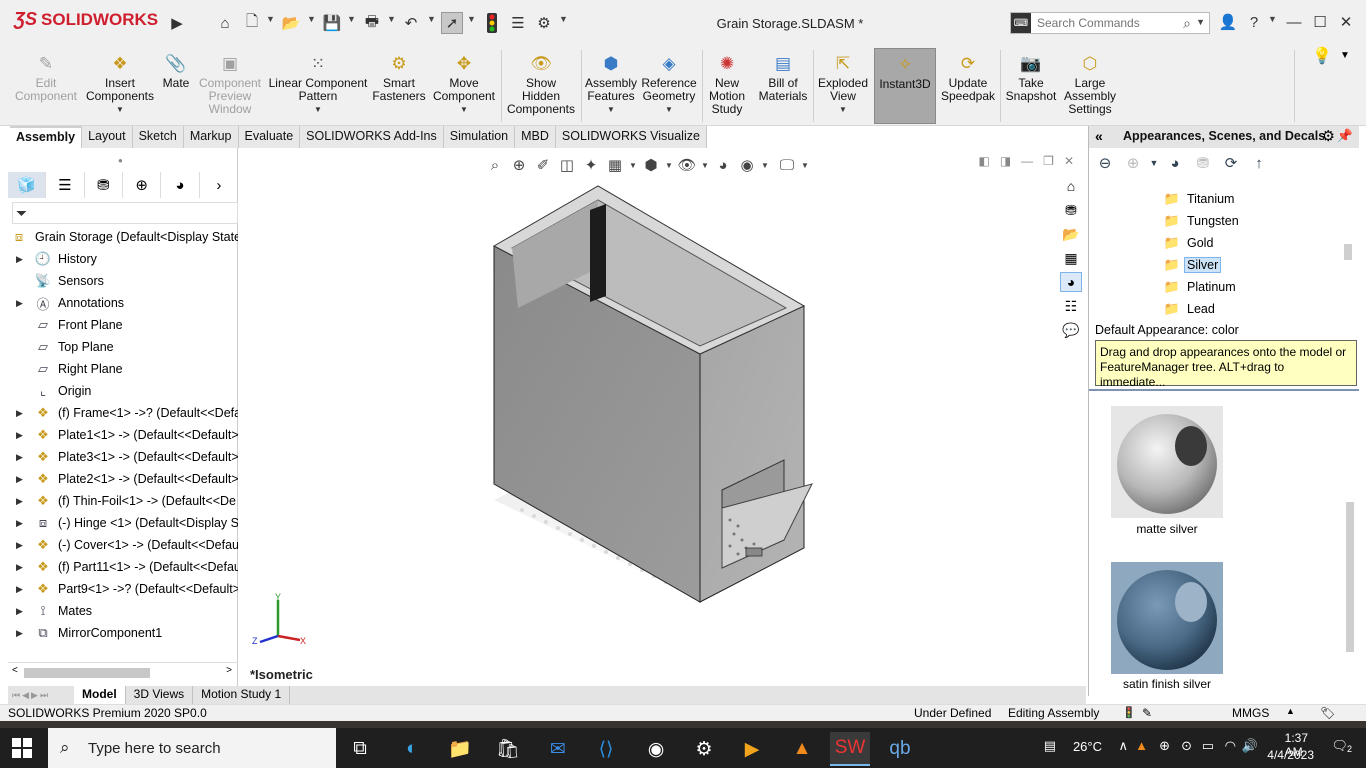 The image size is (1366, 768). Describe the element at coordinates (1167, 462) in the screenshot. I see `matte-silver-swatch` at that location.